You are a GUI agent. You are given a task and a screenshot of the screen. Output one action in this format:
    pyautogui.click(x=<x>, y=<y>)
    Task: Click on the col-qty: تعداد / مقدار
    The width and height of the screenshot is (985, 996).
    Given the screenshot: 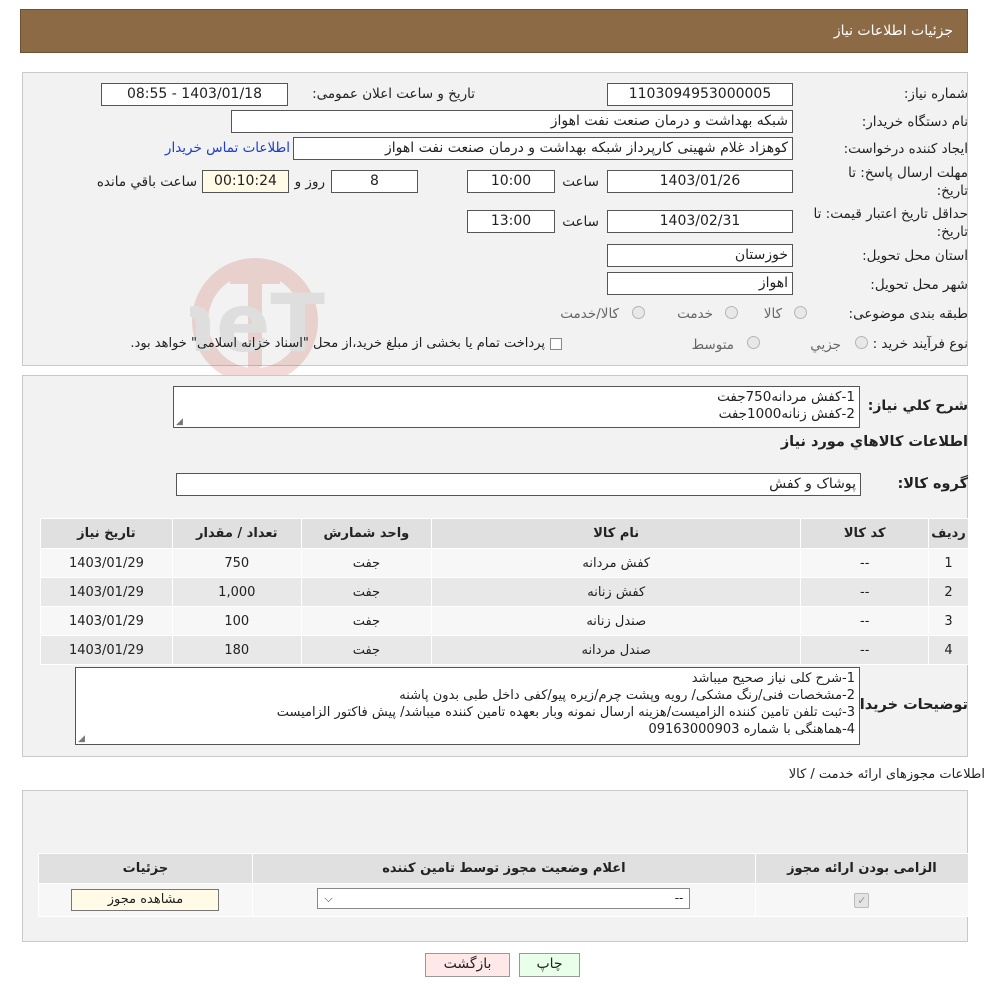 What is the action you would take?
    pyautogui.click(x=236, y=533)
    